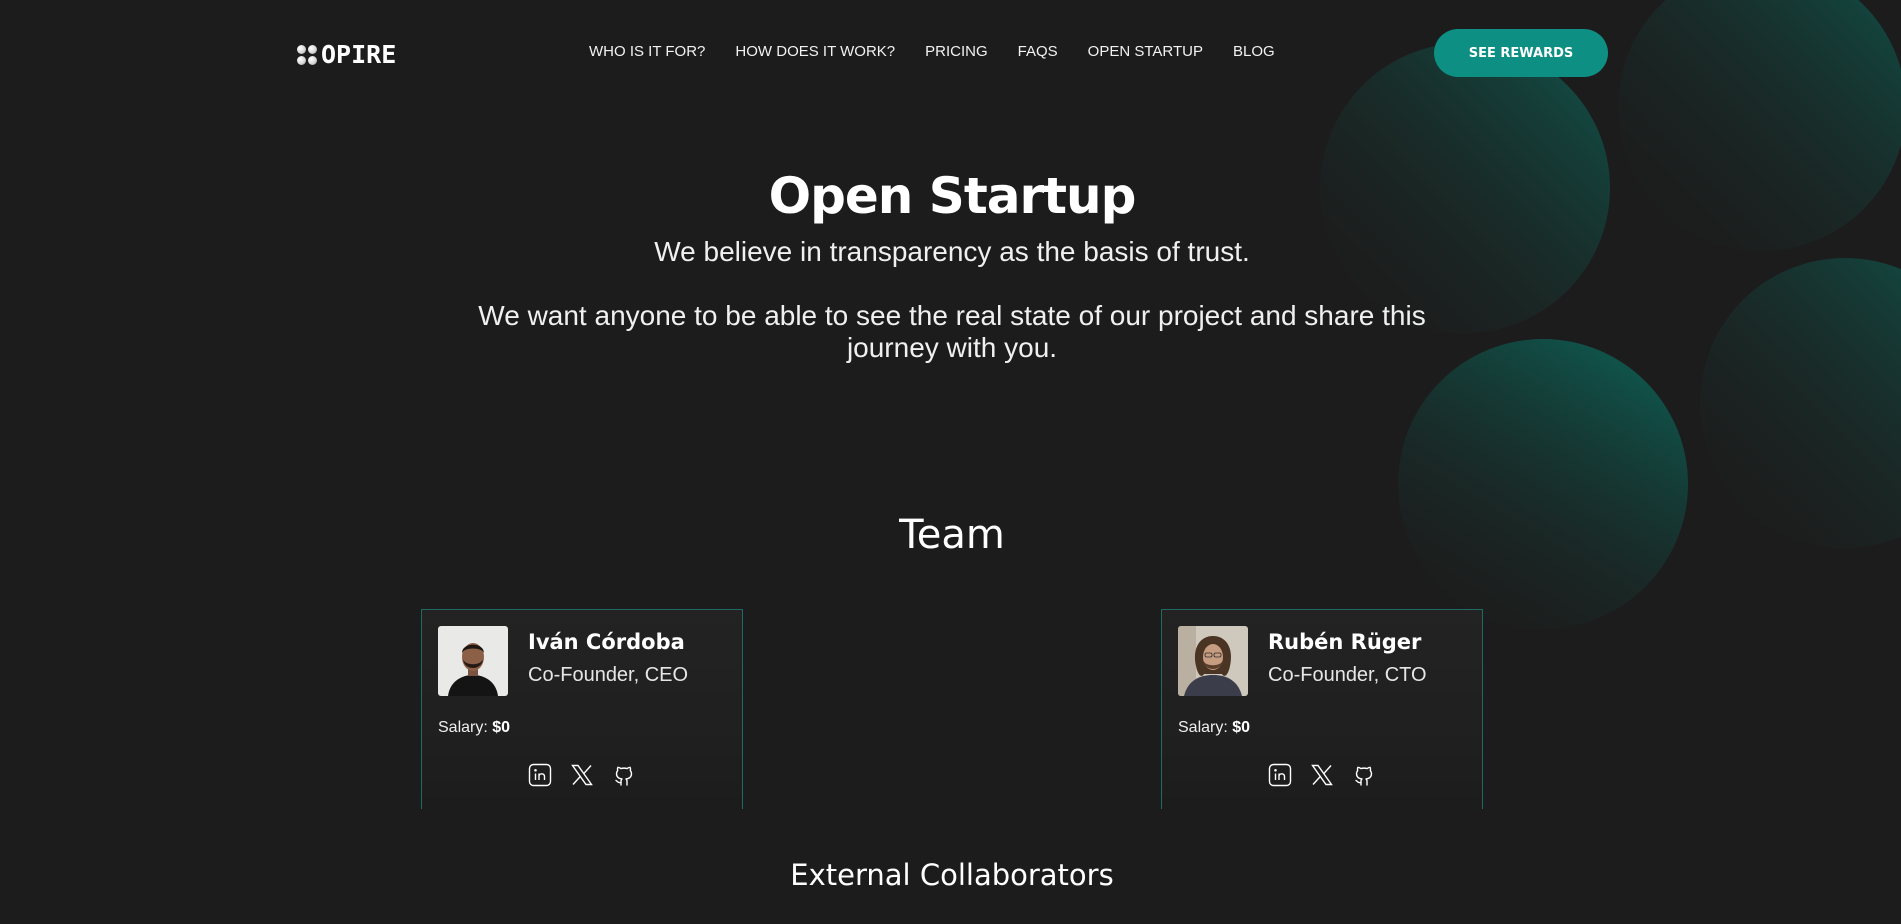 The width and height of the screenshot is (1901, 924). I want to click on see-rewards-button: SEE REWARDS, so click(1521, 53).